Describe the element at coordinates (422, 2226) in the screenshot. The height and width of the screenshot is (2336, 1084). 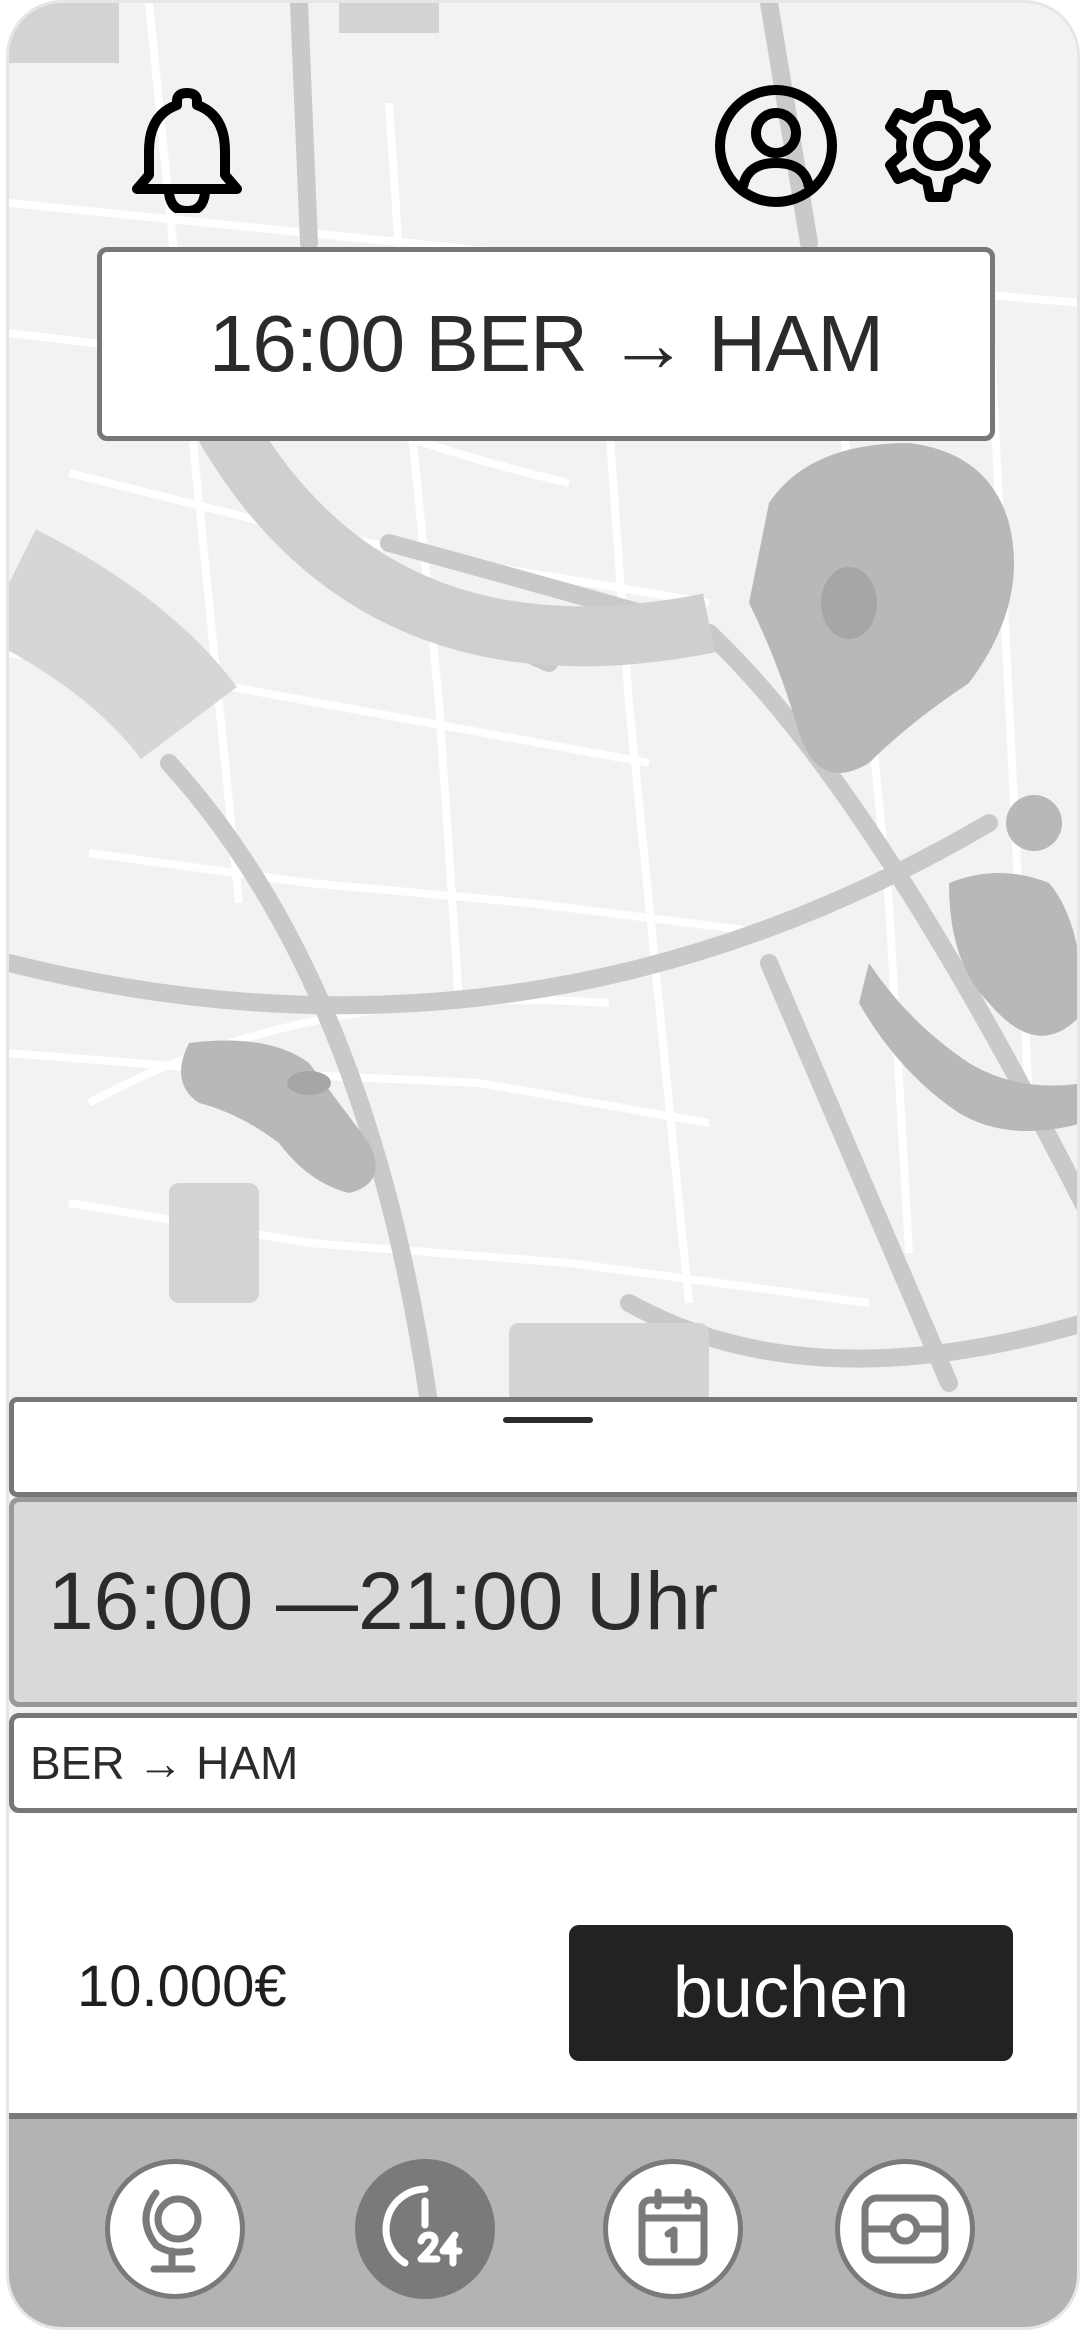
I see `clock-24h-icon` at that location.